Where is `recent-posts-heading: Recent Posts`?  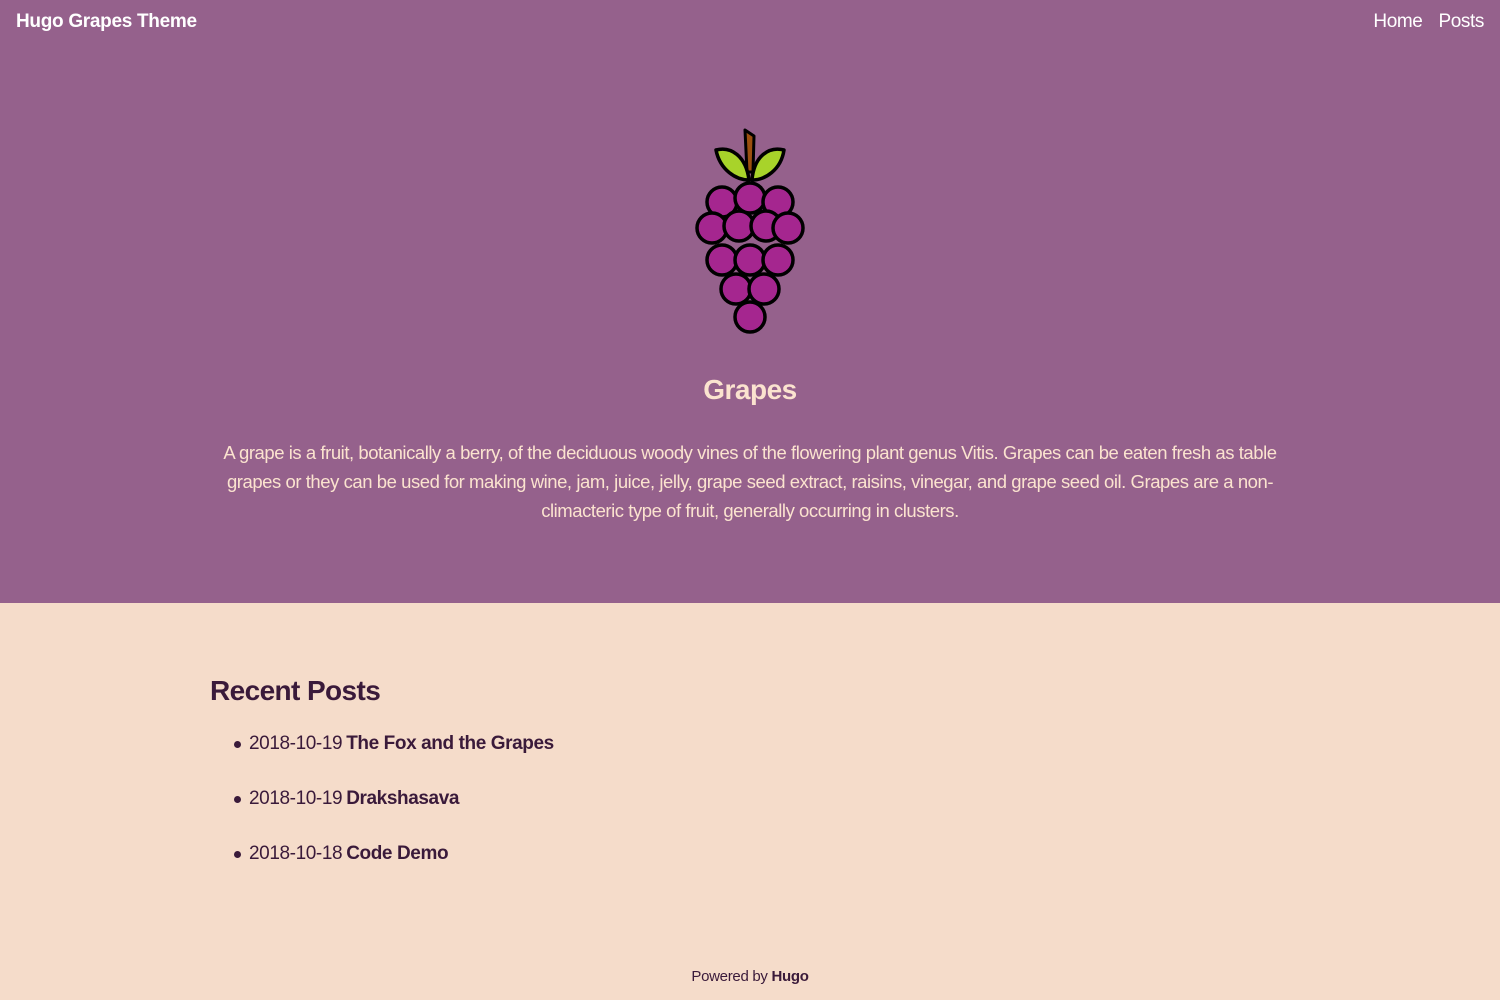
recent-posts-heading: Recent Posts is located at coordinates (295, 690).